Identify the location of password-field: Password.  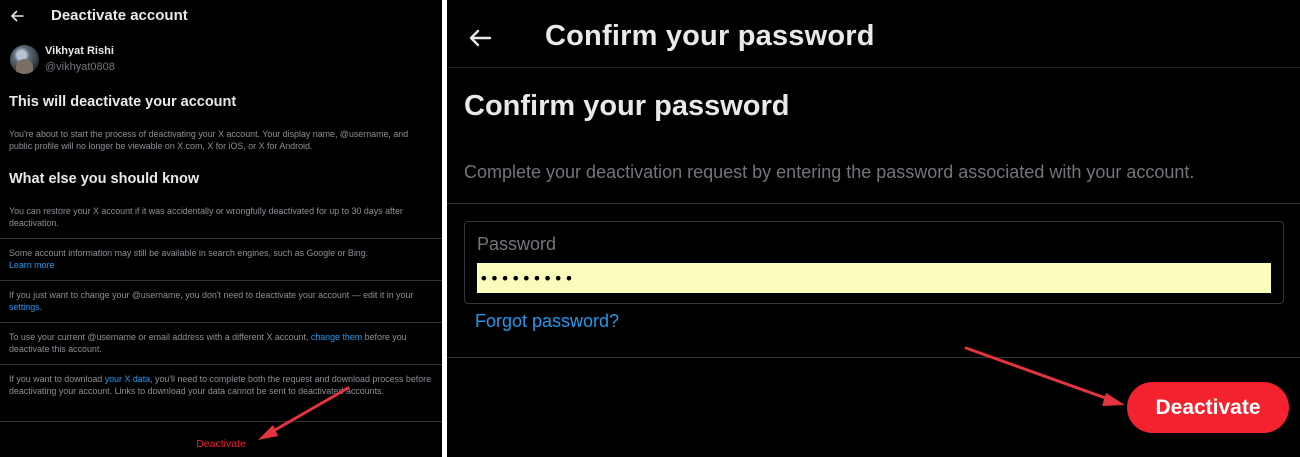
(874, 262).